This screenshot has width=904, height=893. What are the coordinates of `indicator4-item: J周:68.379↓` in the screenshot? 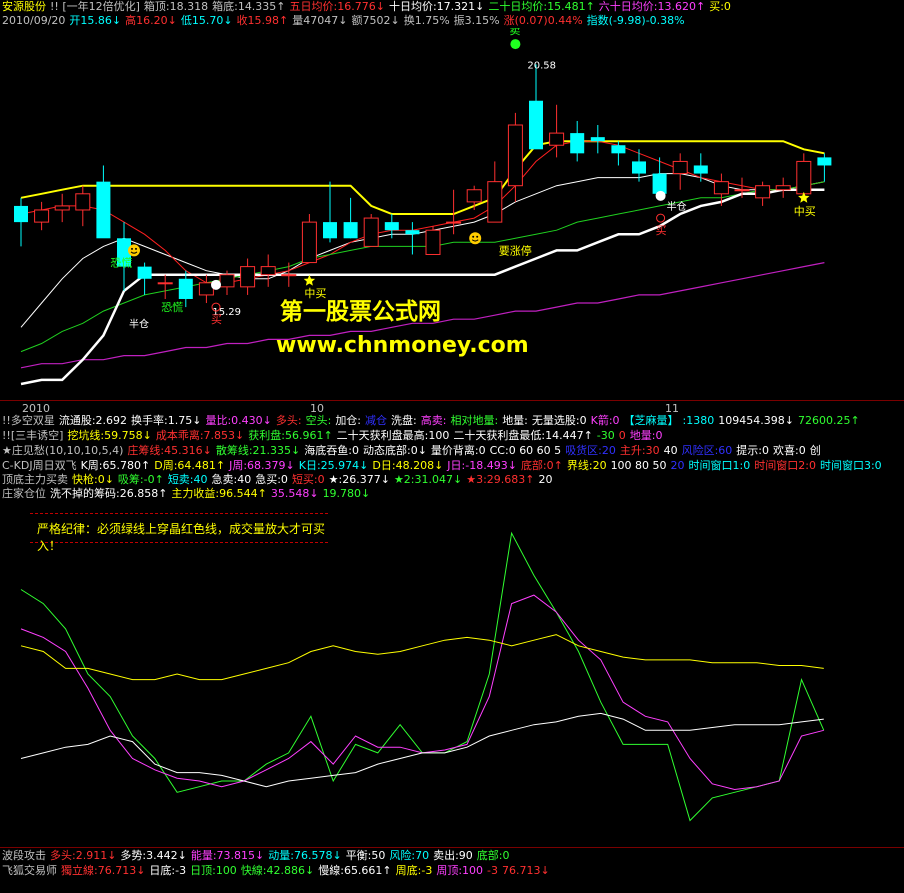 It's located at (262, 465).